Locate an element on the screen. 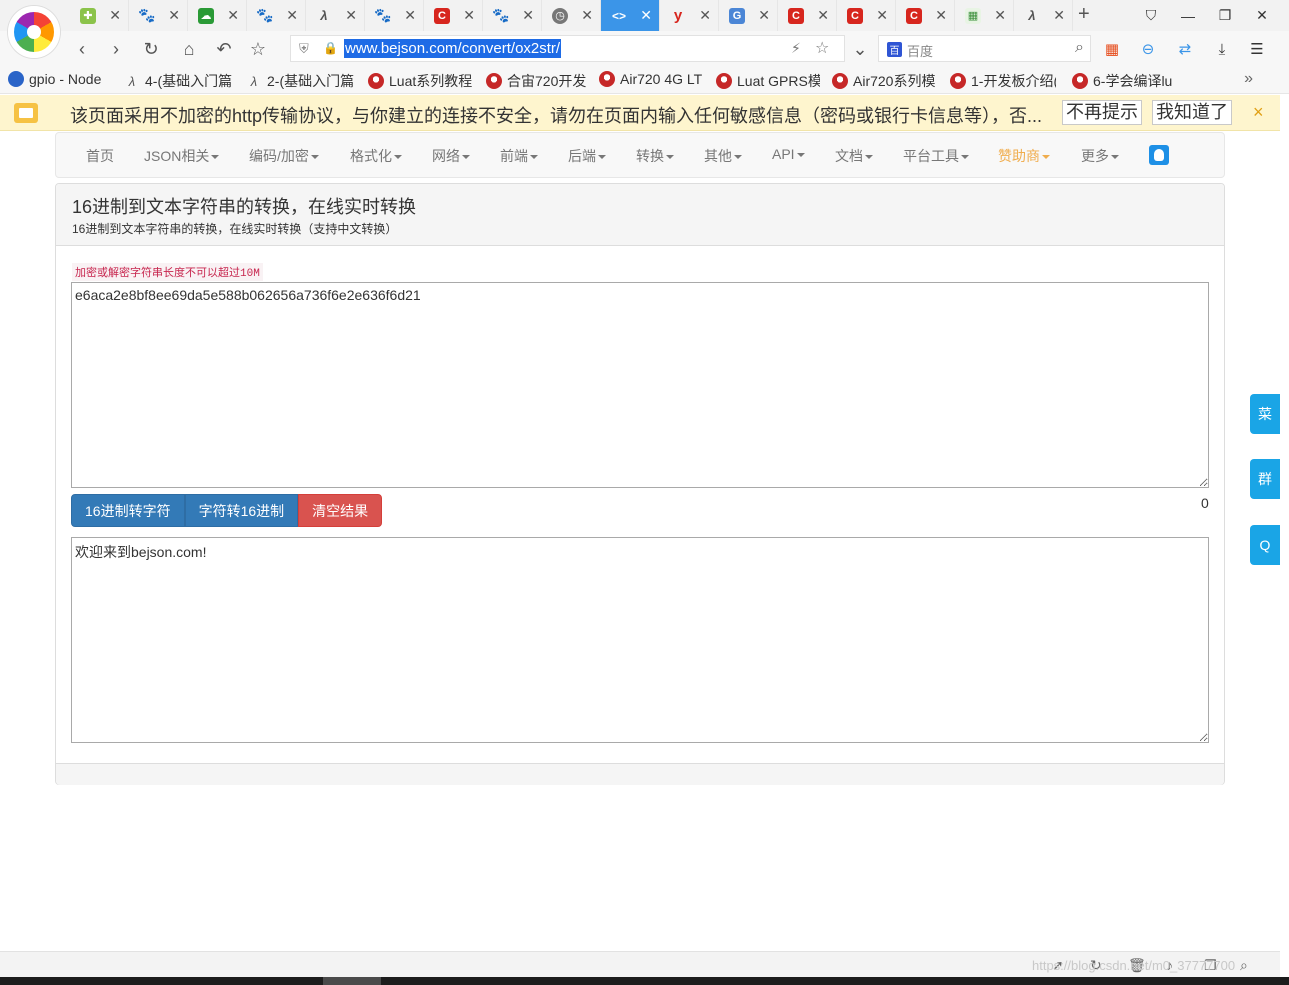  bookmark-star-icon: ☆ is located at coordinates (822, 48).